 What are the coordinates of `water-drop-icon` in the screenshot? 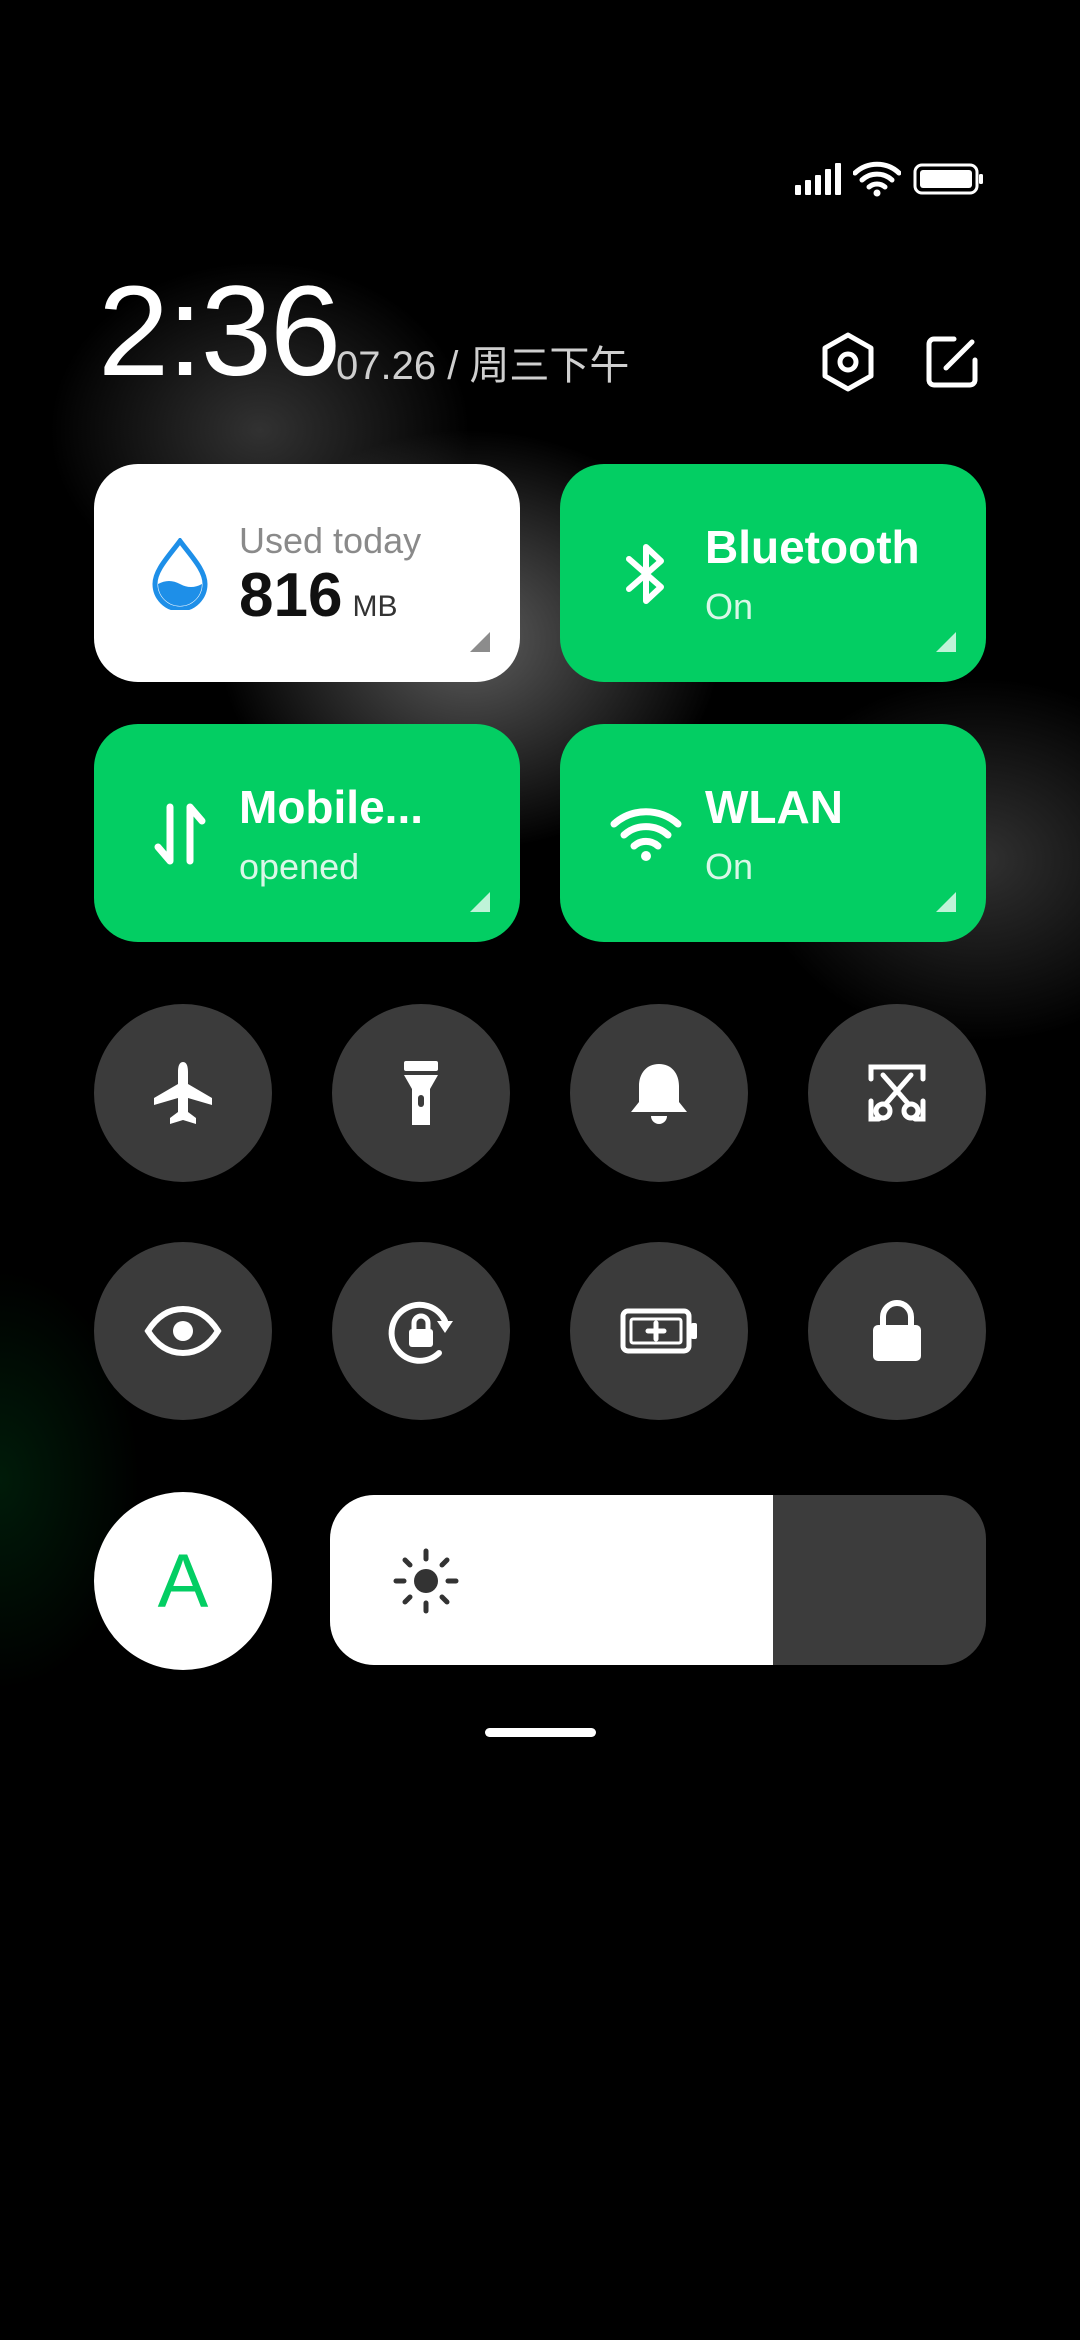 It's located at (180, 574).